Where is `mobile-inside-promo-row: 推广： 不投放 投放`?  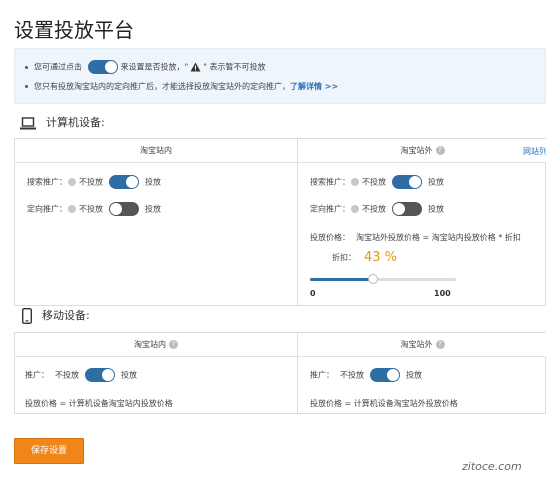 mobile-inside-promo-row: 推广： 不投放 投放 is located at coordinates (81, 375).